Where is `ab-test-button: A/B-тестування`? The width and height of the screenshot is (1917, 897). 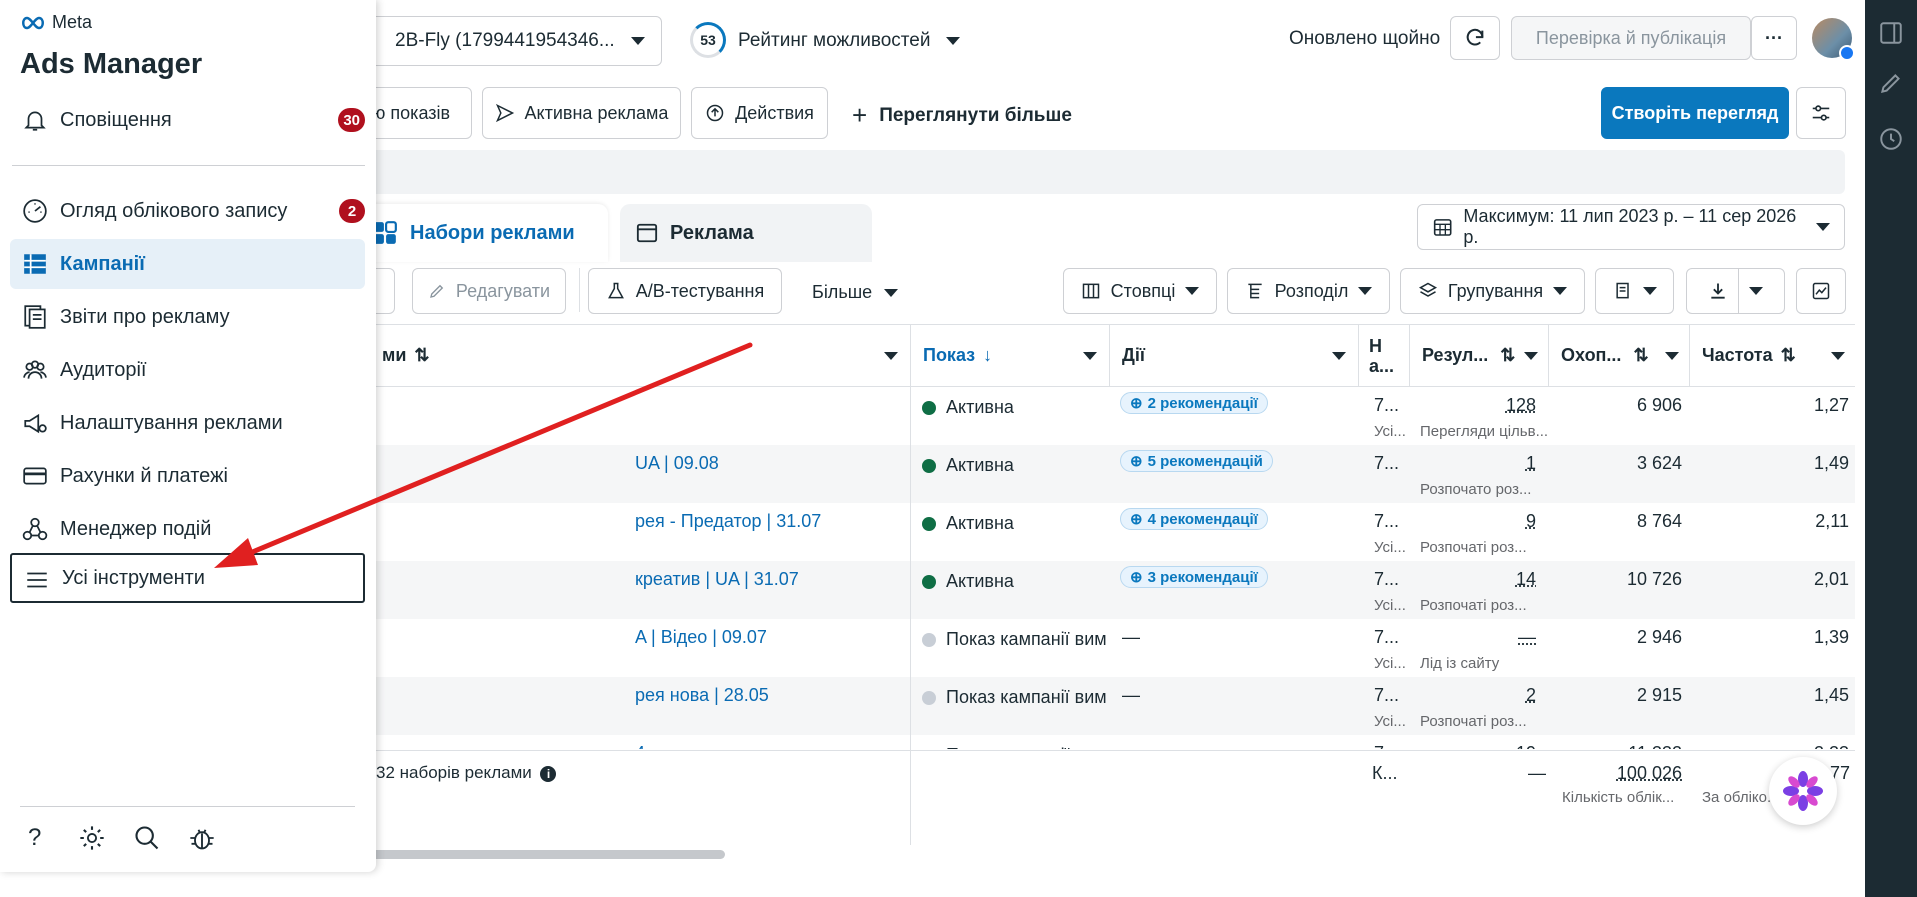
ab-test-button: A/B-тестування is located at coordinates (685, 291).